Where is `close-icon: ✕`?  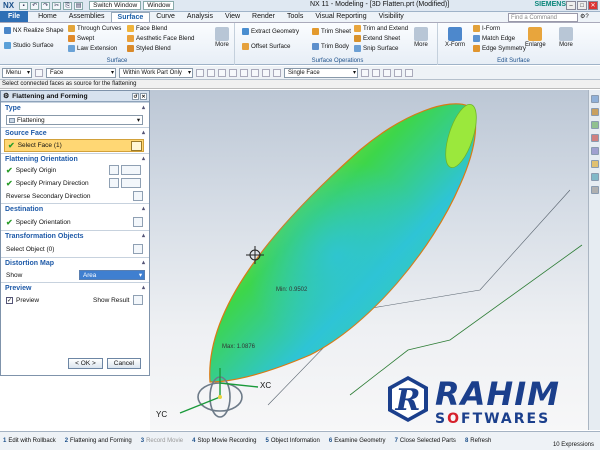 close-icon: ✕ is located at coordinates (593, 5).